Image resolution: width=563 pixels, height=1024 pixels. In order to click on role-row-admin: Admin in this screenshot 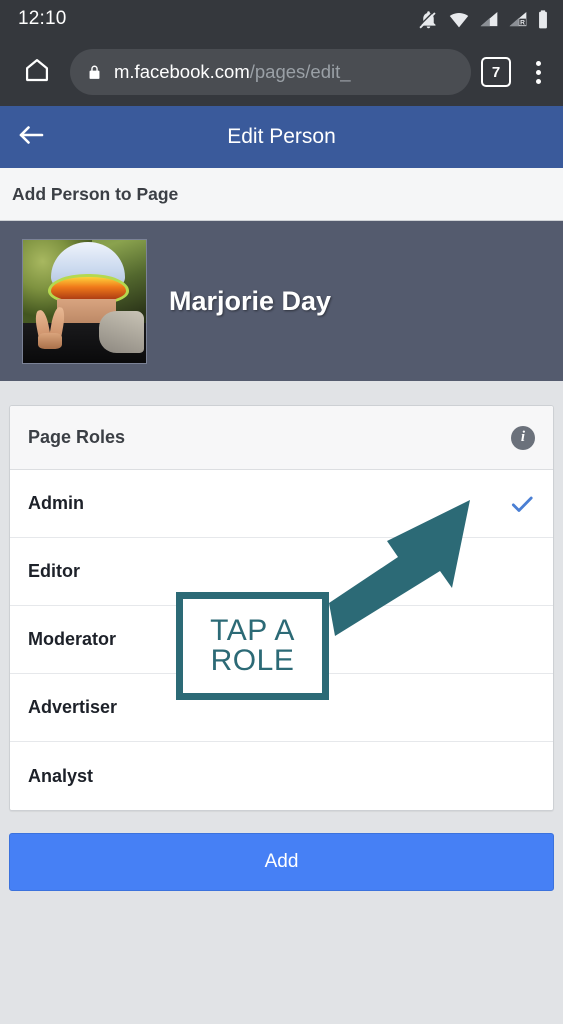, I will do `click(281, 504)`.